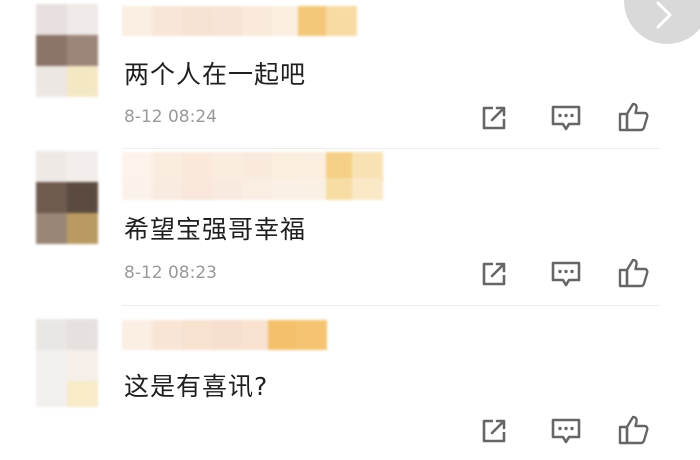  Describe the element at coordinates (252, 189) in the screenshot. I see `username-redacted-secondary` at that location.